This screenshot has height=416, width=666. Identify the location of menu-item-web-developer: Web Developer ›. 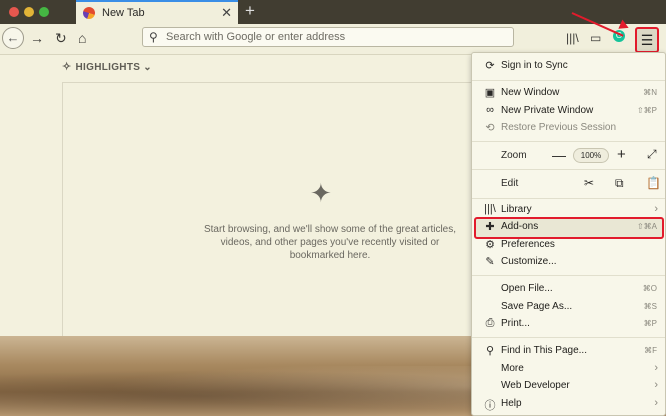
(569, 386).